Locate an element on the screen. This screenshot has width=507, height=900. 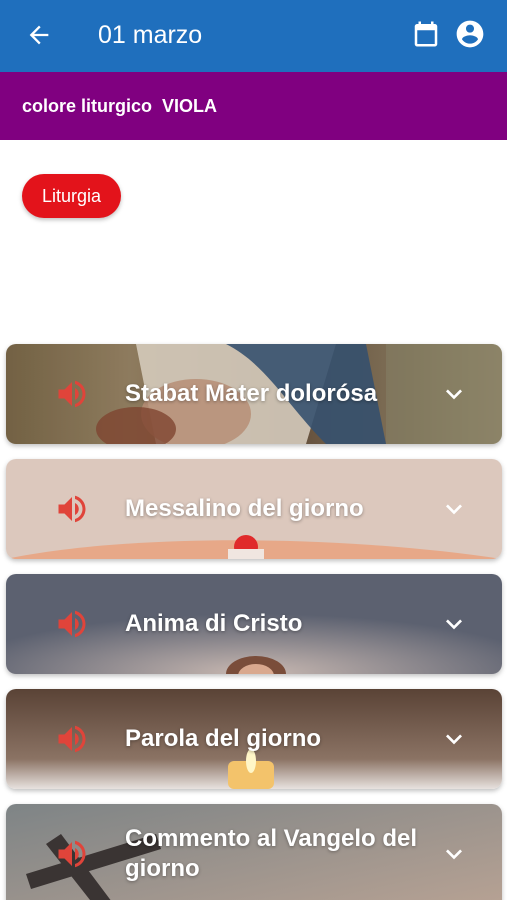
card-title: Parola del giorno is located at coordinates (223, 738).